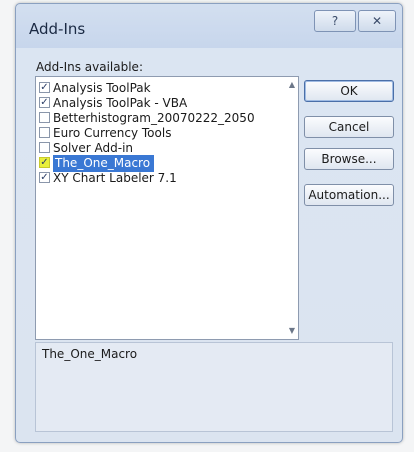 This screenshot has height=452, width=414. Describe the element at coordinates (349, 91) in the screenshot. I see `ok-button: OK` at that location.